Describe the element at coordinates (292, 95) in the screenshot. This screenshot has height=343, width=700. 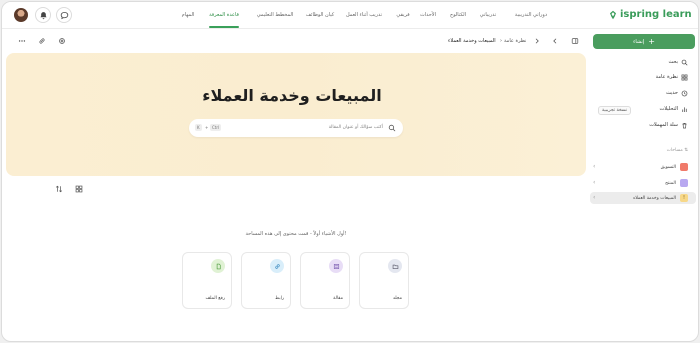
I see `page-title: المبيعات وخدمة العملاء` at that location.